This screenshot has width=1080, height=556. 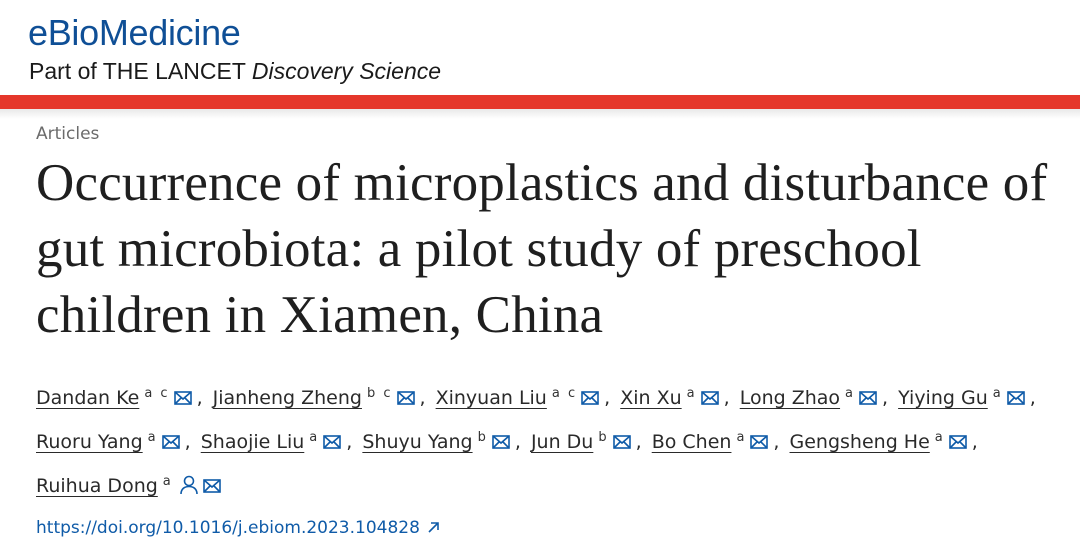 I want to click on part-of-text: Part of, so click(x=66, y=71).